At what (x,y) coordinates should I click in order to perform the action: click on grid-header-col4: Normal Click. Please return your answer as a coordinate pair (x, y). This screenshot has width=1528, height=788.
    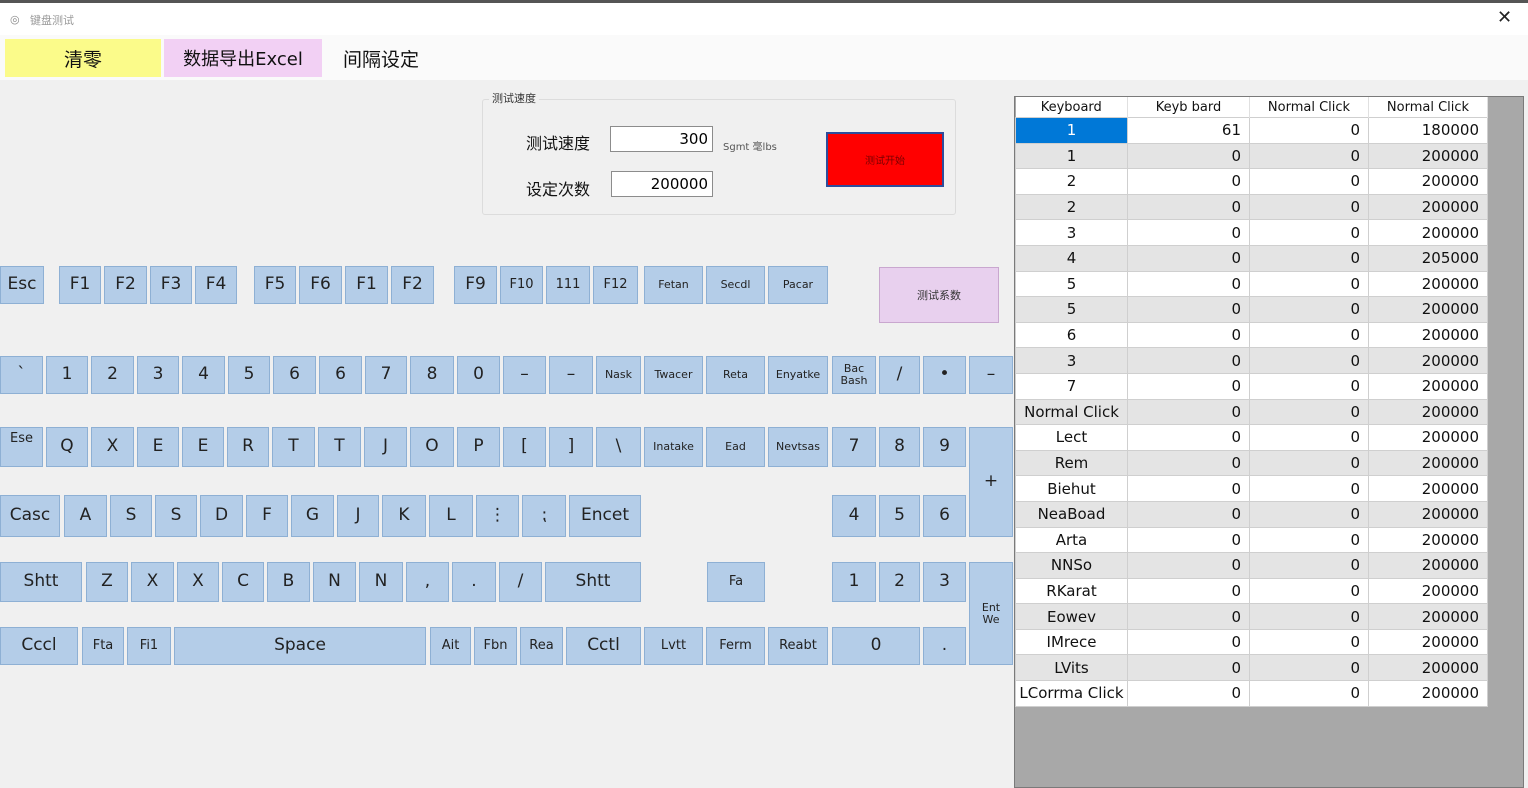
    Looking at the image, I should click on (1428, 107).